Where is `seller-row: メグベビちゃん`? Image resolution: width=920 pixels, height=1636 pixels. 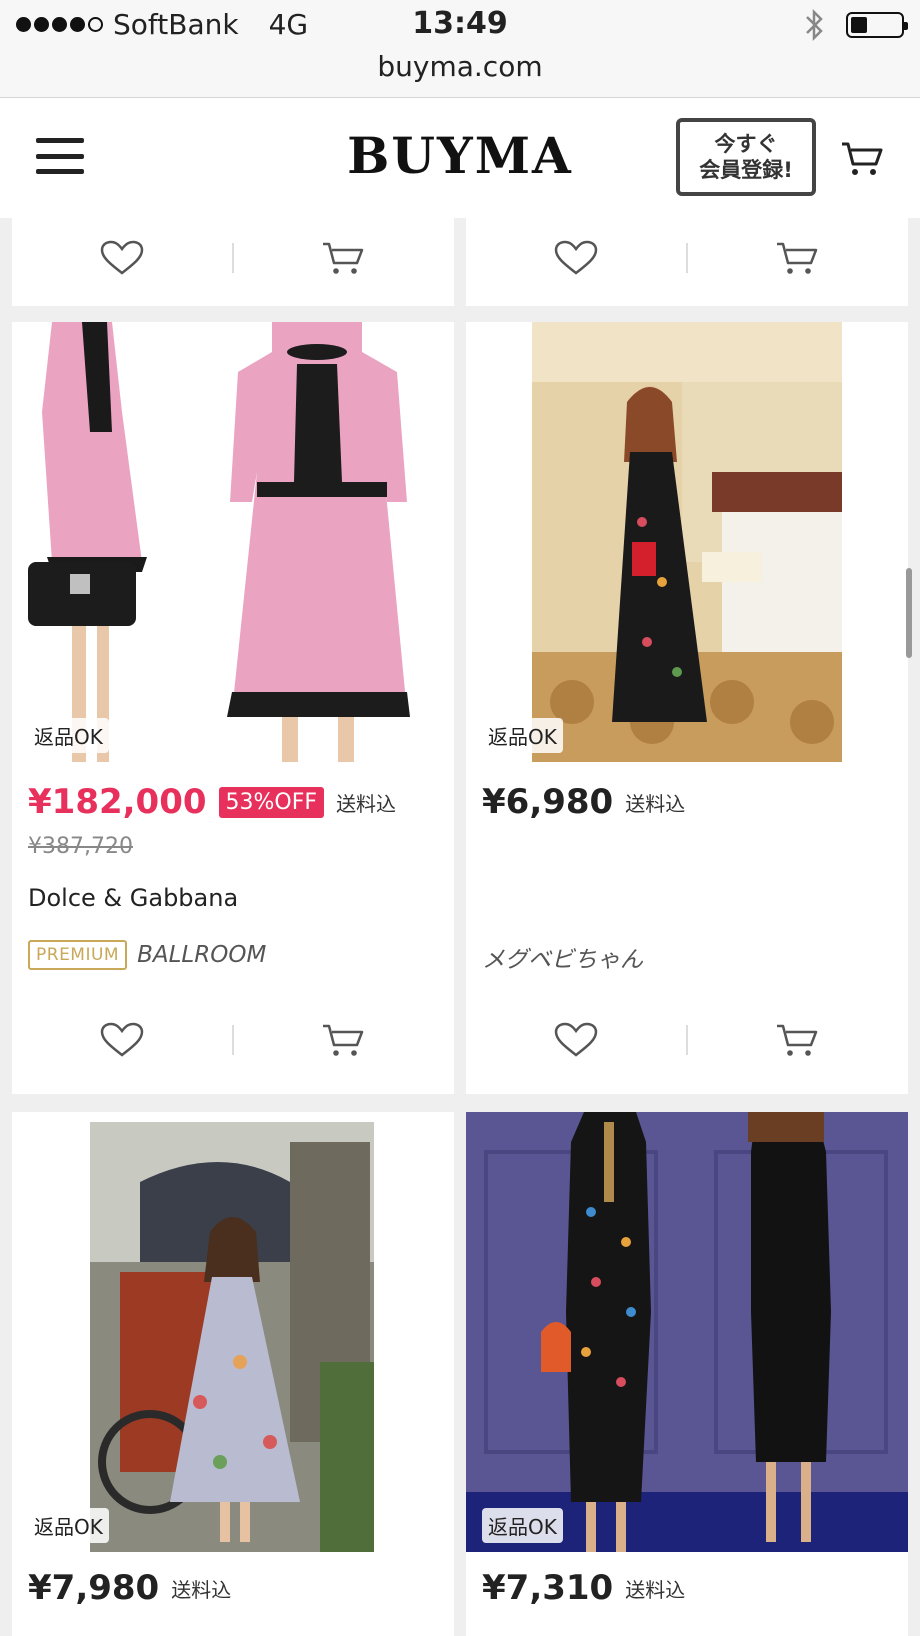 seller-row: メグベビちゃん is located at coordinates (562, 957).